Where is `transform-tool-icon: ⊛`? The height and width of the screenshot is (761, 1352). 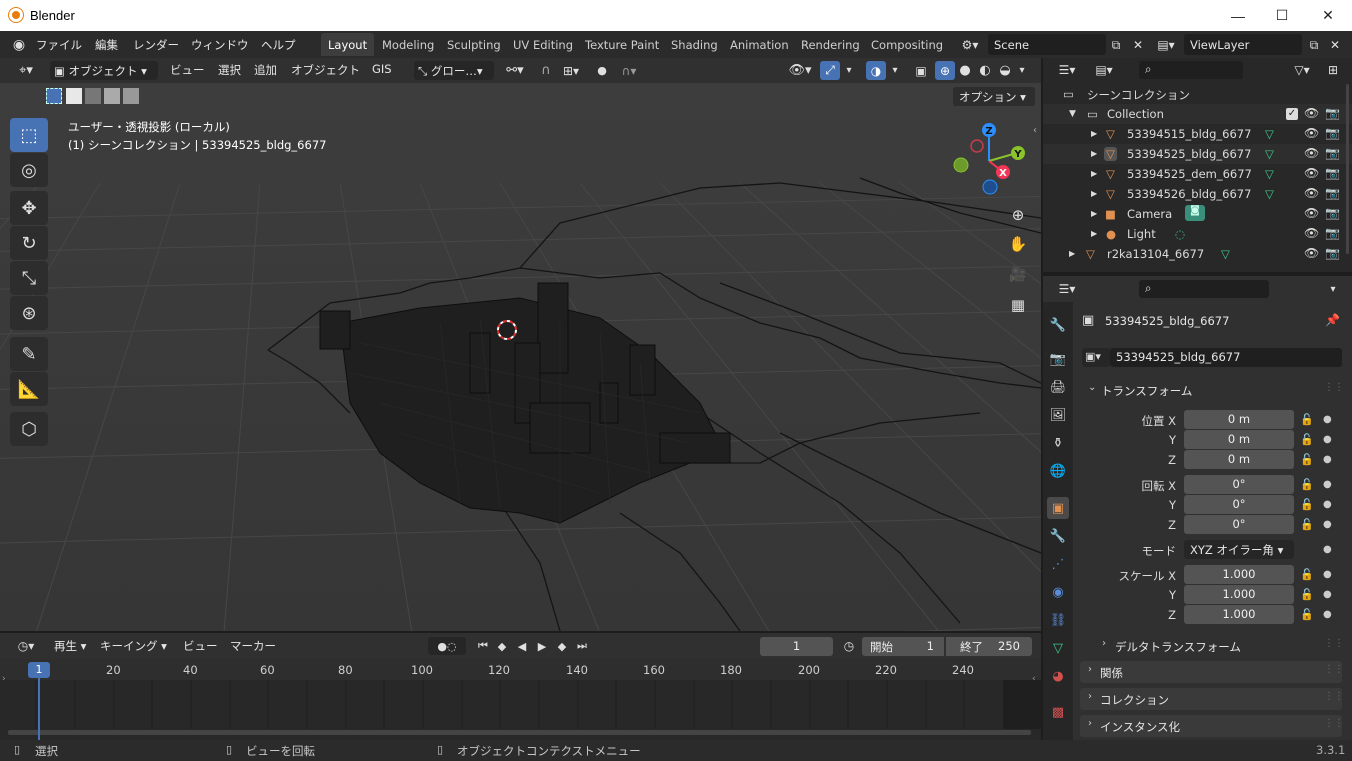 transform-tool-icon: ⊛ is located at coordinates (29, 313).